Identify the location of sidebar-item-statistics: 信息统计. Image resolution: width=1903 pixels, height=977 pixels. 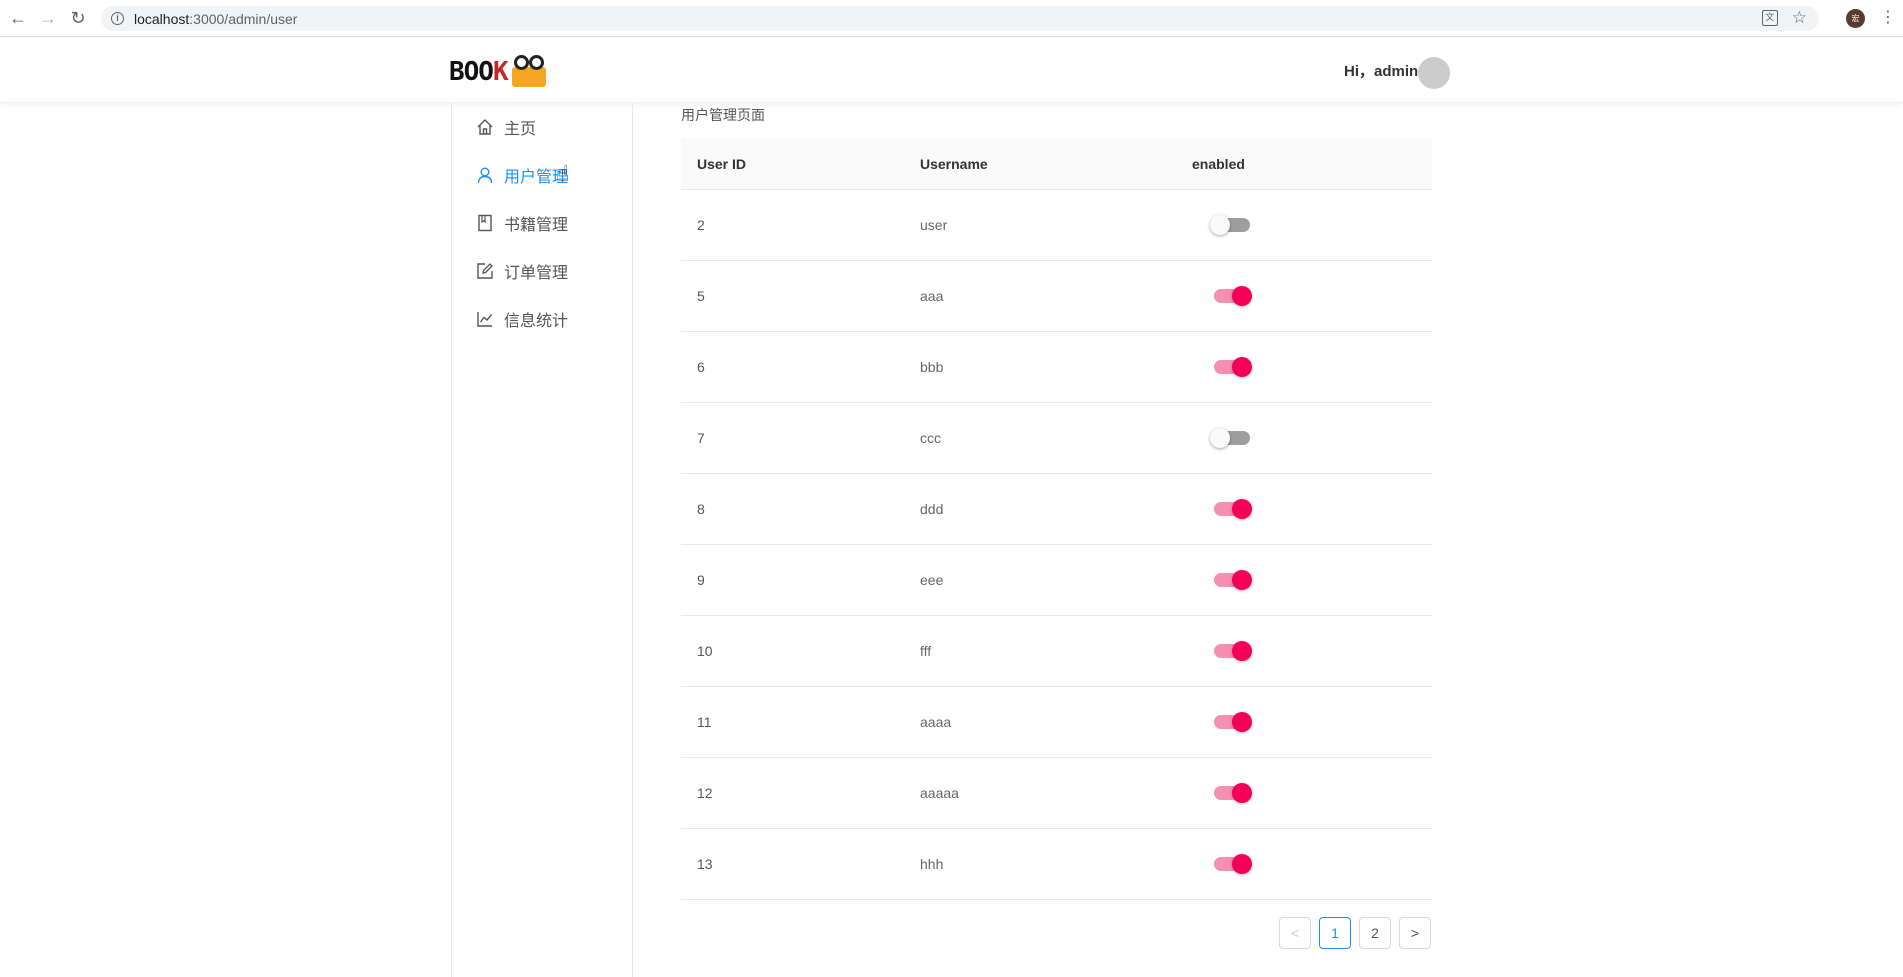
(522, 319).